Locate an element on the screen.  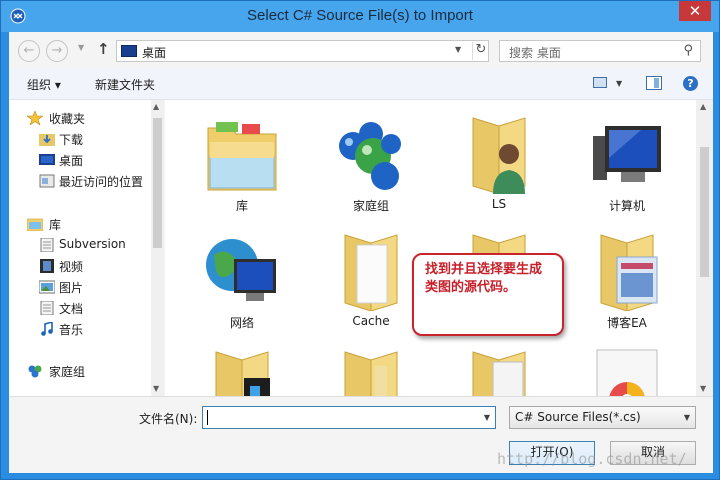
sidebar-item-recent-places: 最近访问的位置 is located at coordinates (81, 181).